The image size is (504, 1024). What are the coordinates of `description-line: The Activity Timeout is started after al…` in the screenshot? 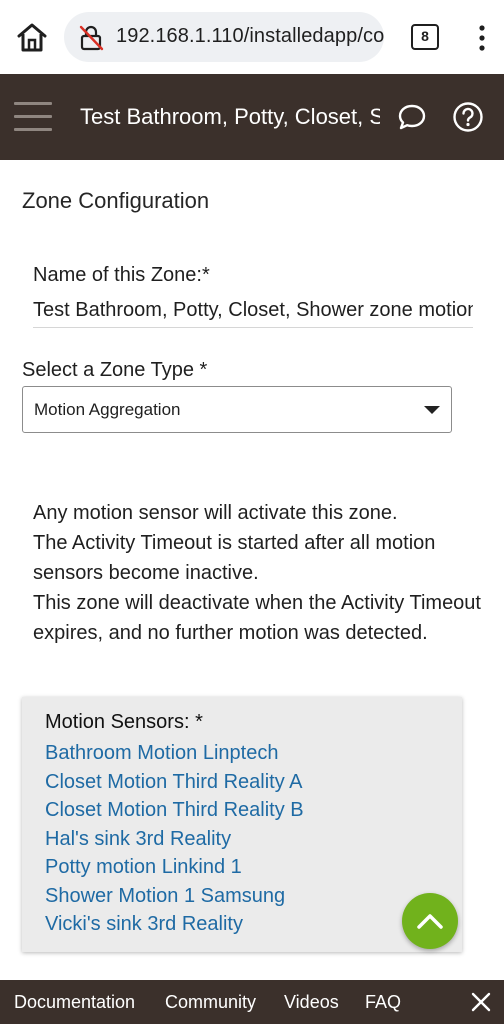 It's located at (234, 558).